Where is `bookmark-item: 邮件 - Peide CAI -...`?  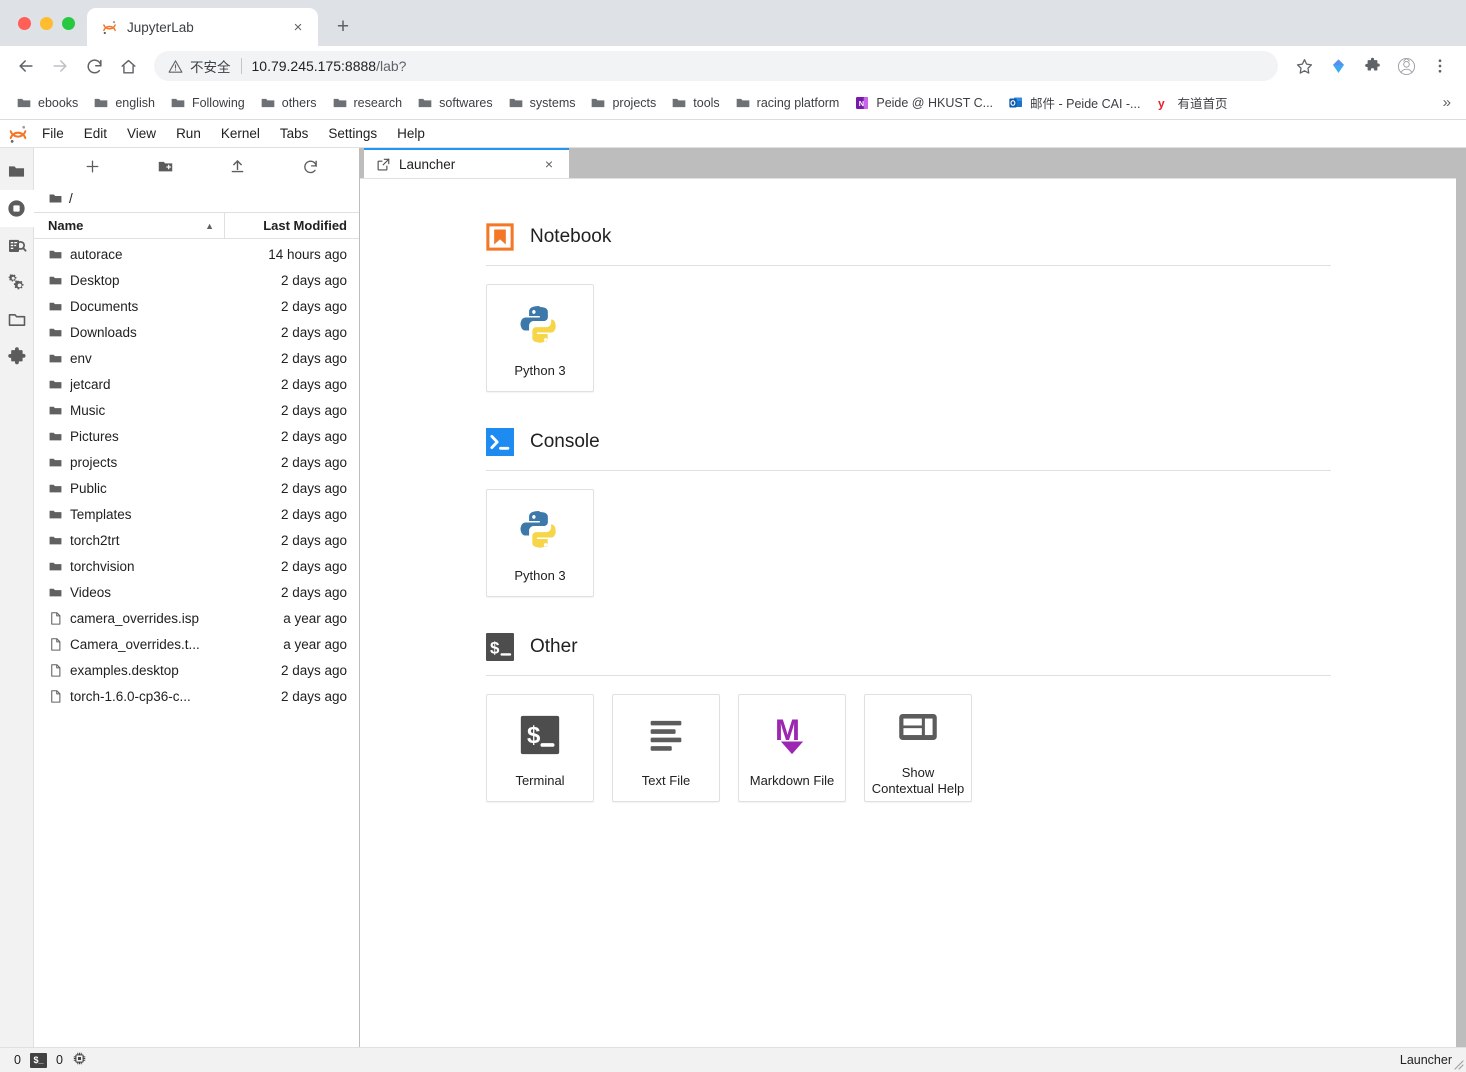
bookmark-item: 邮件 - Peide CAI -... is located at coordinates (1074, 102).